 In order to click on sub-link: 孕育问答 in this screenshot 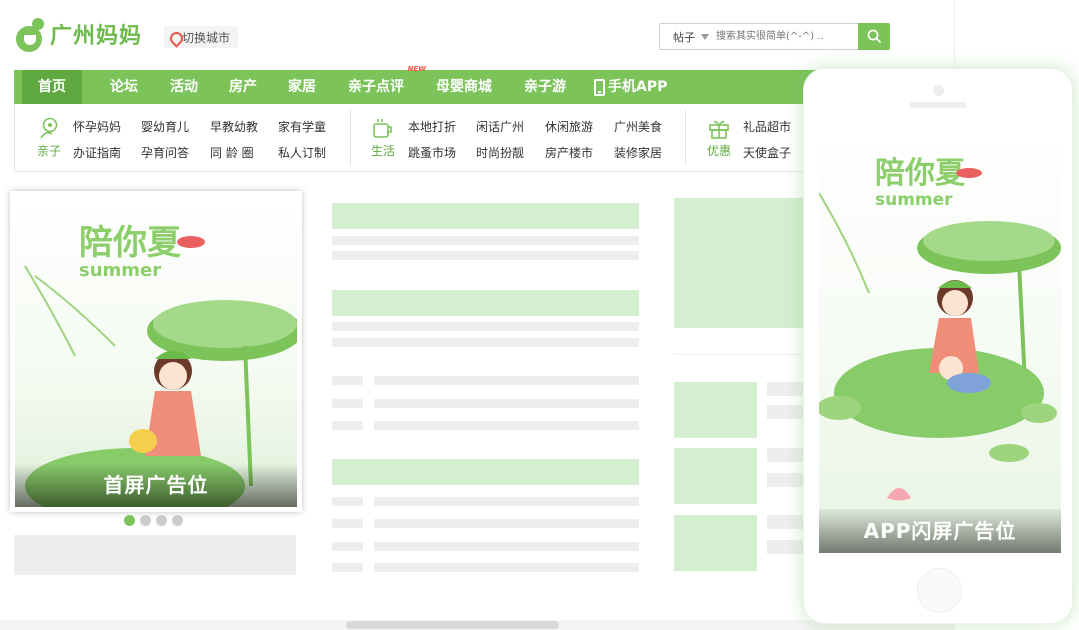, I will do `click(165, 152)`.